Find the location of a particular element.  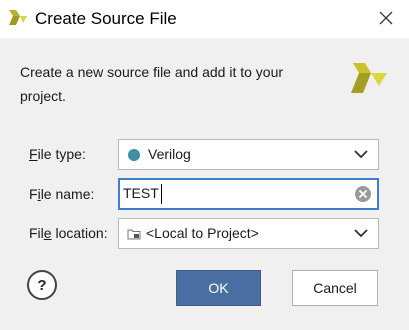

text-cursor is located at coordinates (161, 194).